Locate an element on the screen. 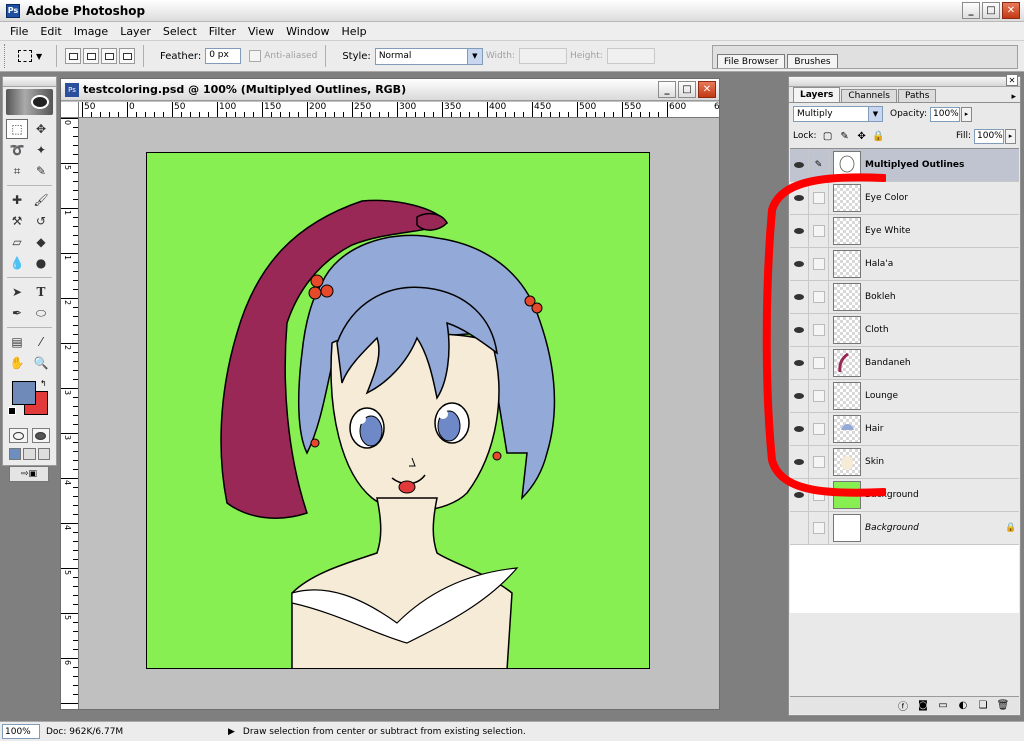 Image resolution: width=1024 pixels, height=741 pixels. menu-help: Help is located at coordinates (354, 31).